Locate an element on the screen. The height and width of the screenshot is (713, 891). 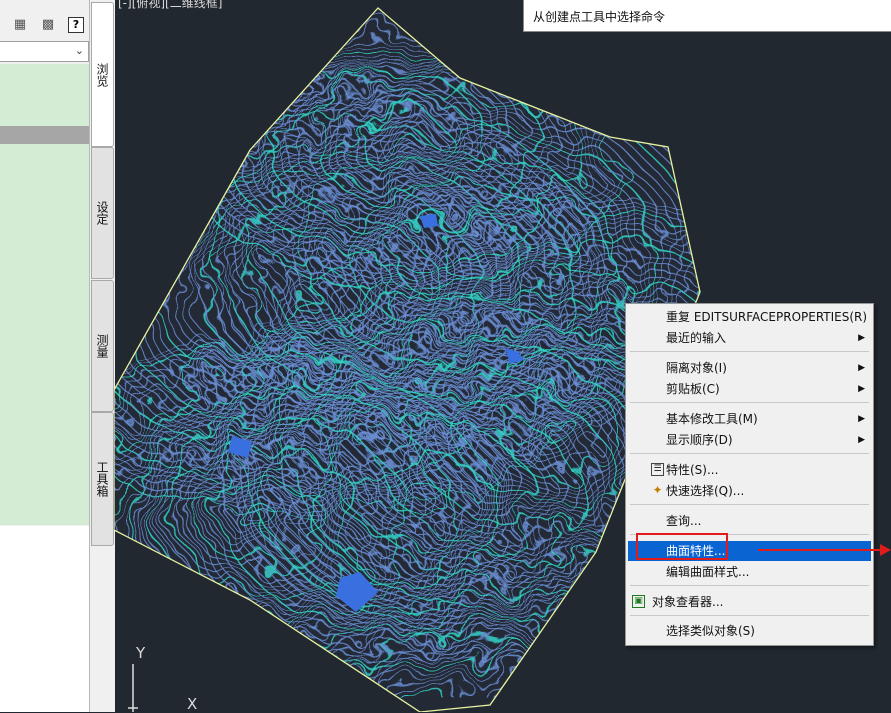
network-icon: ▦ is located at coordinates (20, 25).